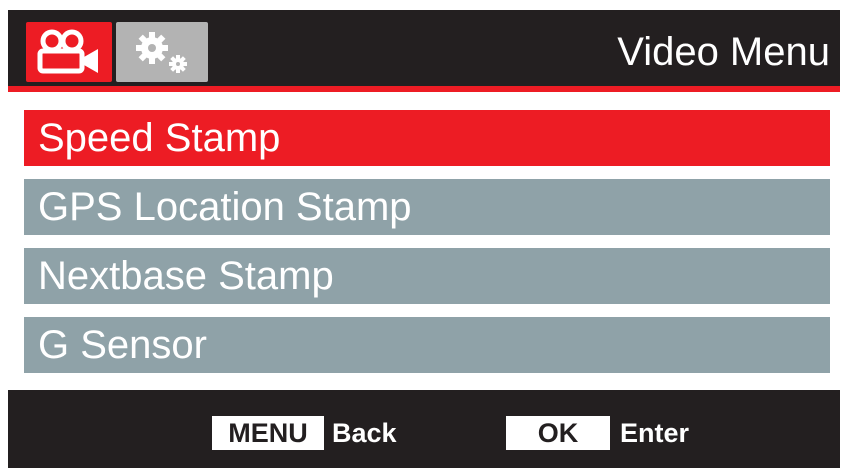  Describe the element at coordinates (655, 433) in the screenshot. I see `enter-label: Enter` at that location.